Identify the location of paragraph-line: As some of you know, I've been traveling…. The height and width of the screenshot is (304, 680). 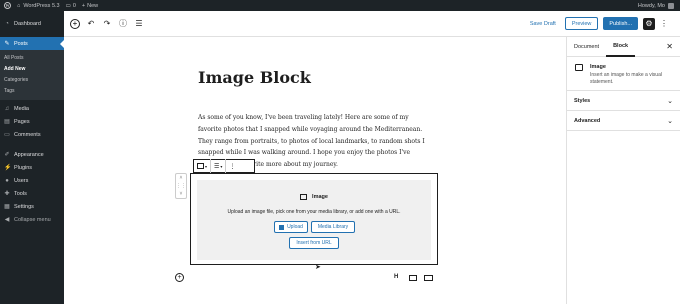
(303, 117).